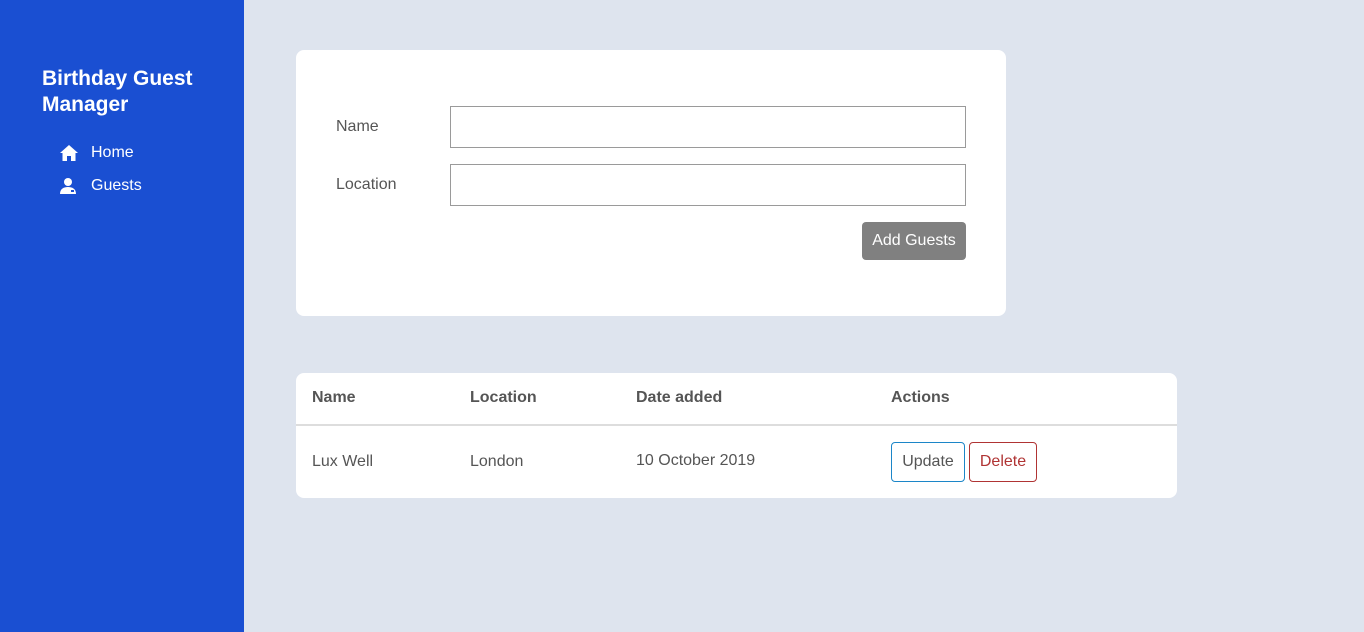 This screenshot has width=1364, height=632. I want to click on user-icon, so click(69, 186).